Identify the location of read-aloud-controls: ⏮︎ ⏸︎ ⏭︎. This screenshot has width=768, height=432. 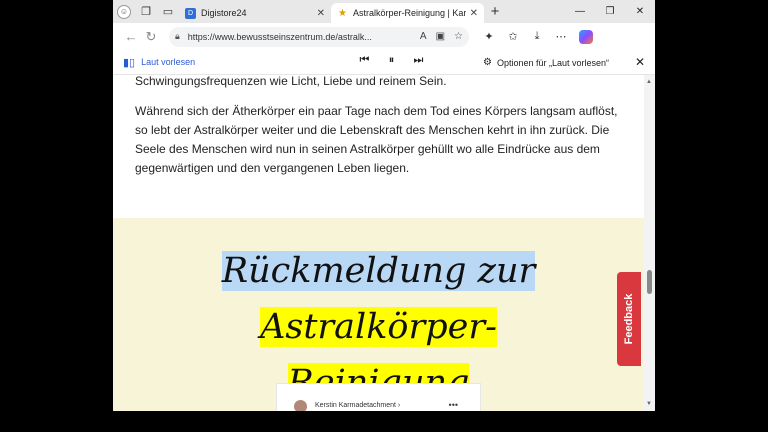
(391, 60).